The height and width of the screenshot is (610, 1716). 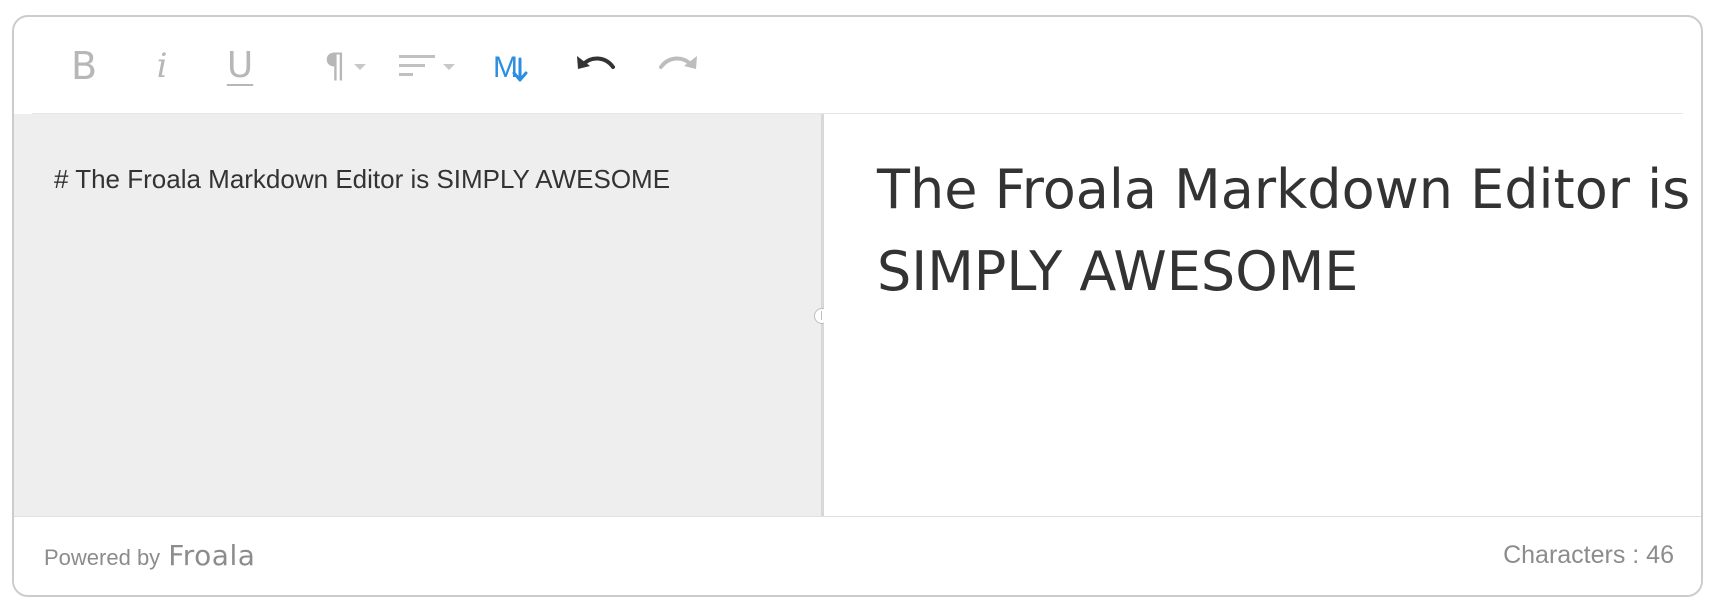 What do you see at coordinates (678, 62) in the screenshot?
I see `redo-icon` at bounding box center [678, 62].